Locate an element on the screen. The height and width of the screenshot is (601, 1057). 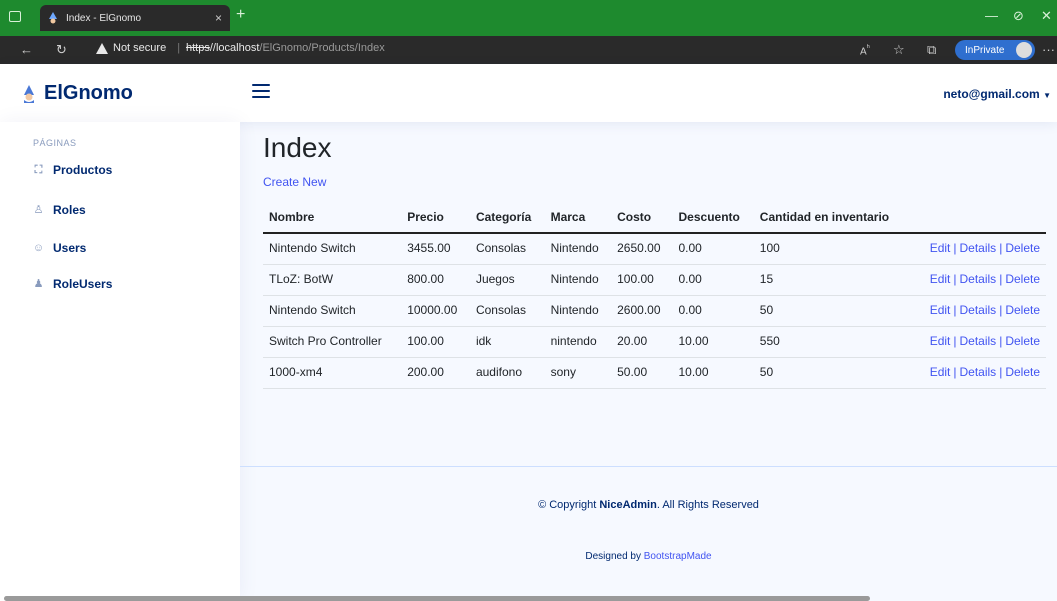
sidebar-item-productos: ⛶ Productos is located at coordinates (72, 170).